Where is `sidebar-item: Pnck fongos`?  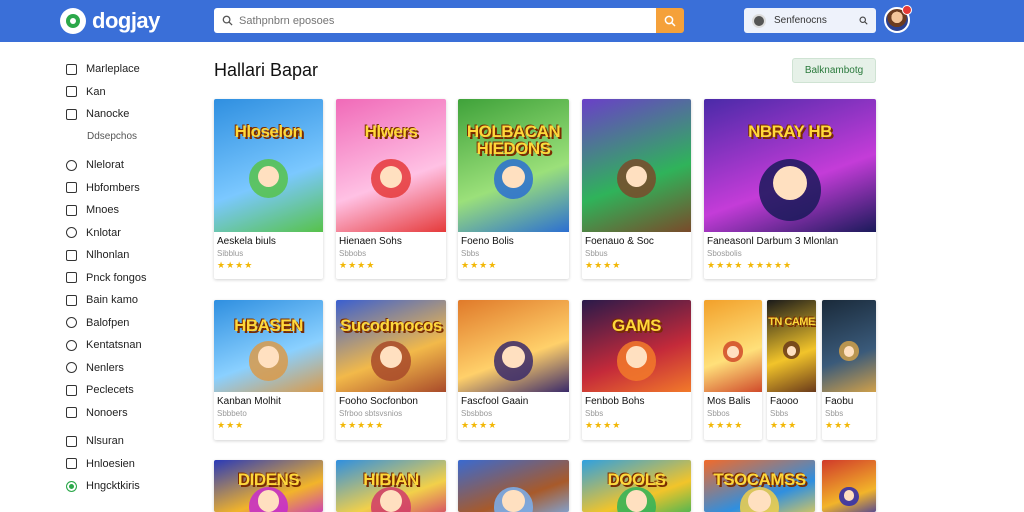 sidebar-item: Pnck fongos is located at coordinates (131, 278).